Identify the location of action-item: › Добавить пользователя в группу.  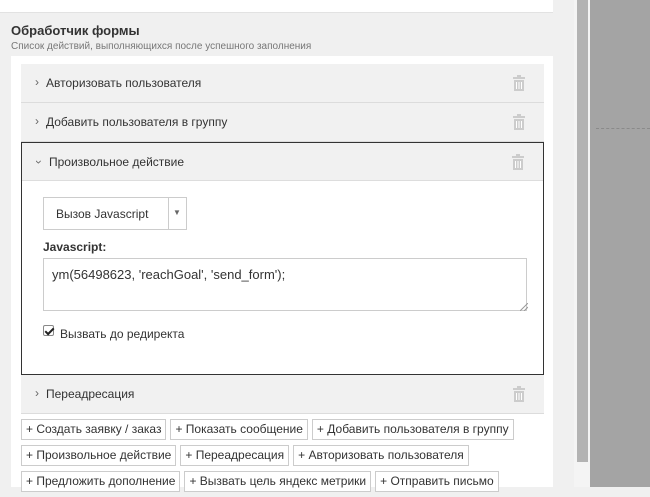
(282, 122).